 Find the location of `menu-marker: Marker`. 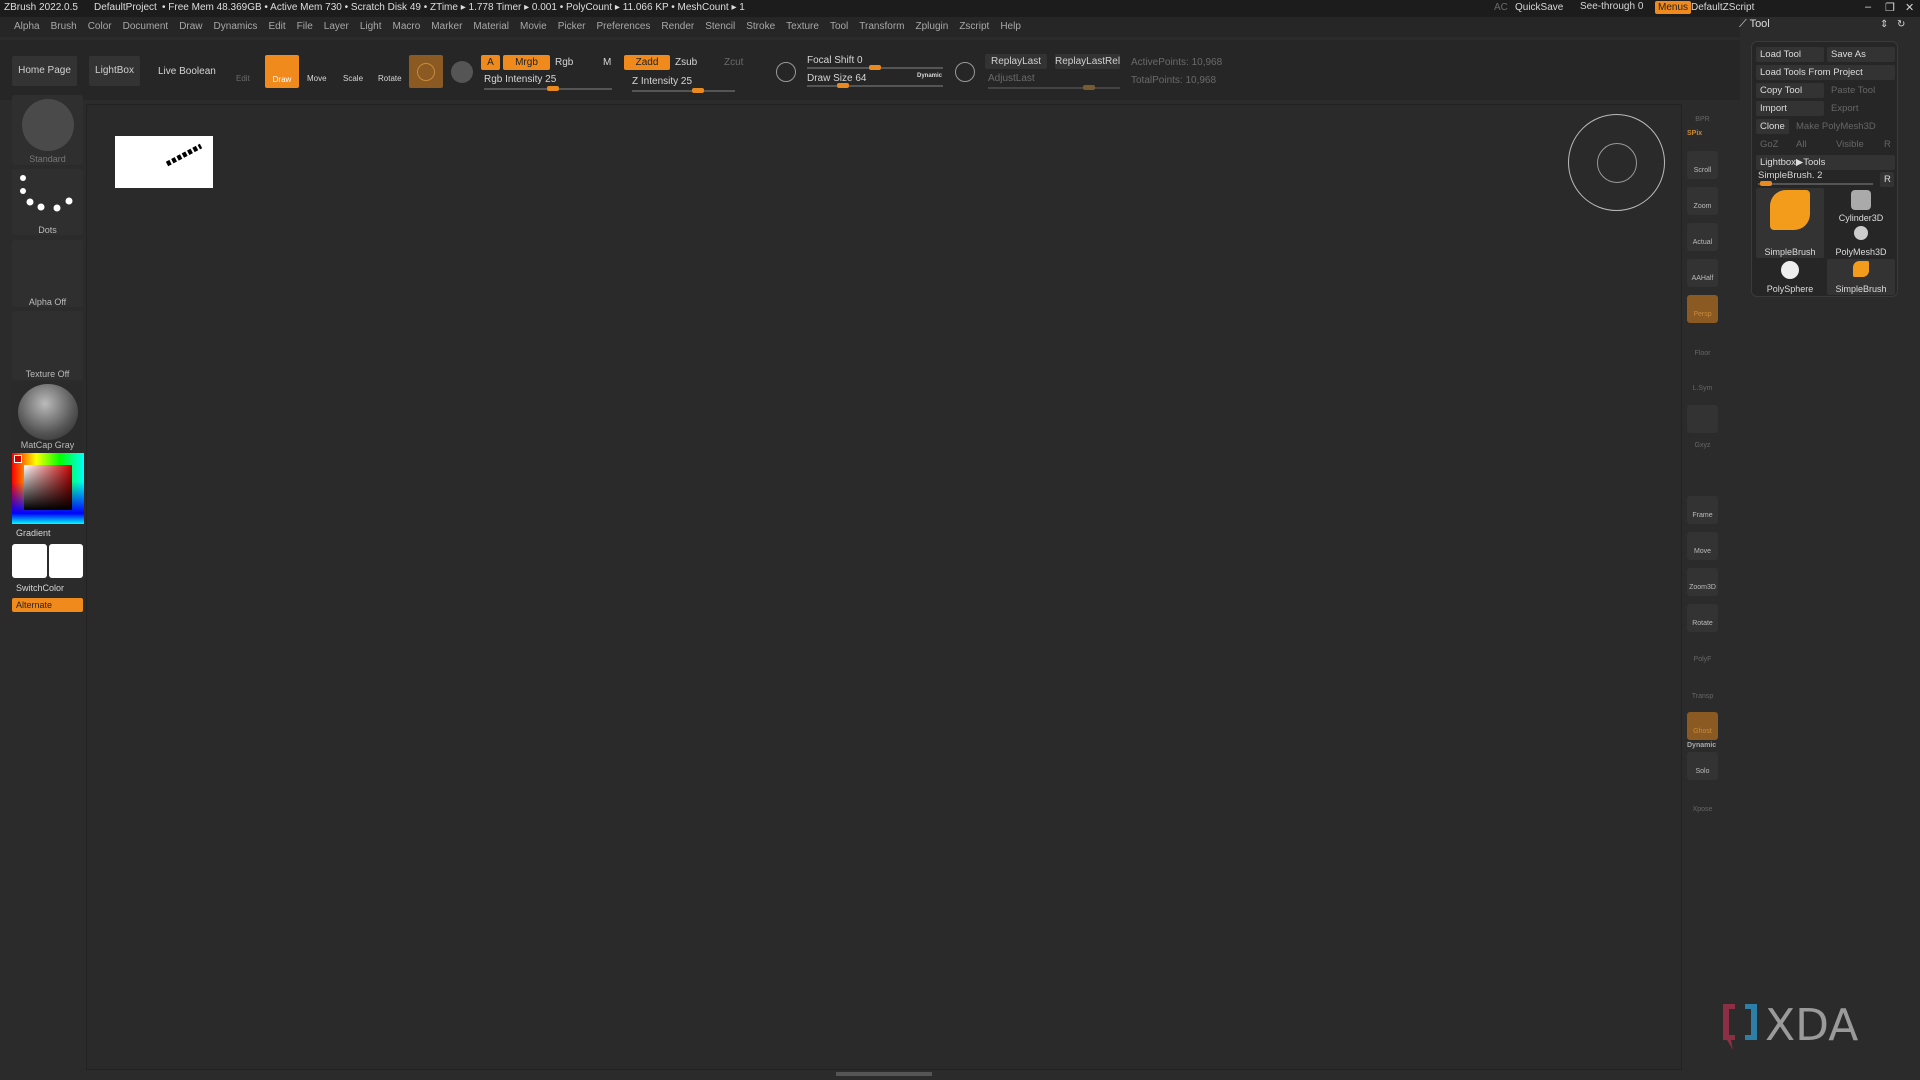

menu-marker: Marker is located at coordinates (446, 27).